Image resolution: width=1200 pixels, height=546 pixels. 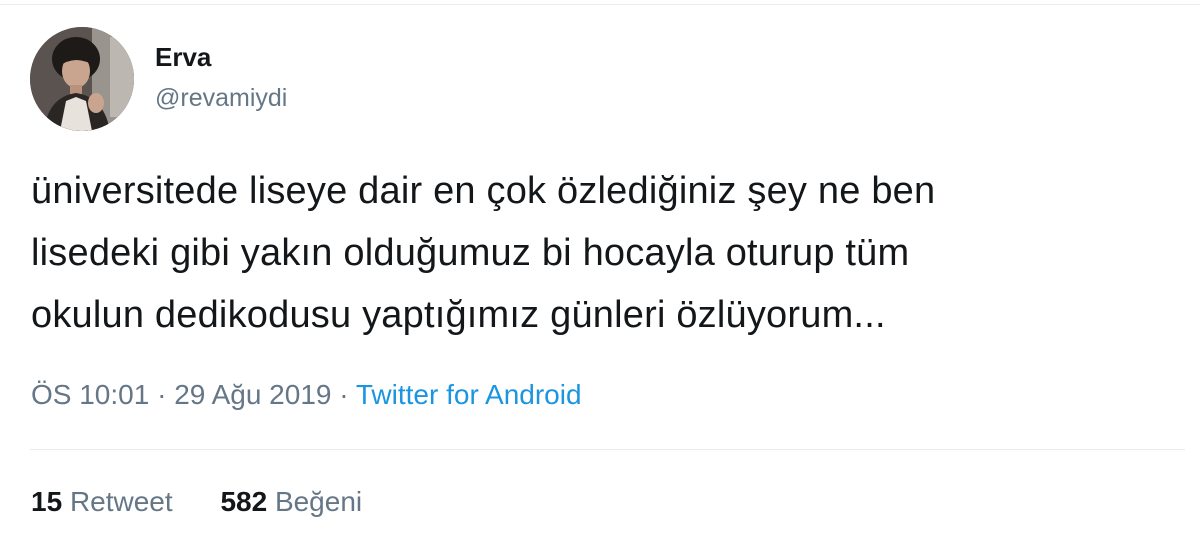 I want to click on like-label: Beğeni, so click(x=318, y=501).